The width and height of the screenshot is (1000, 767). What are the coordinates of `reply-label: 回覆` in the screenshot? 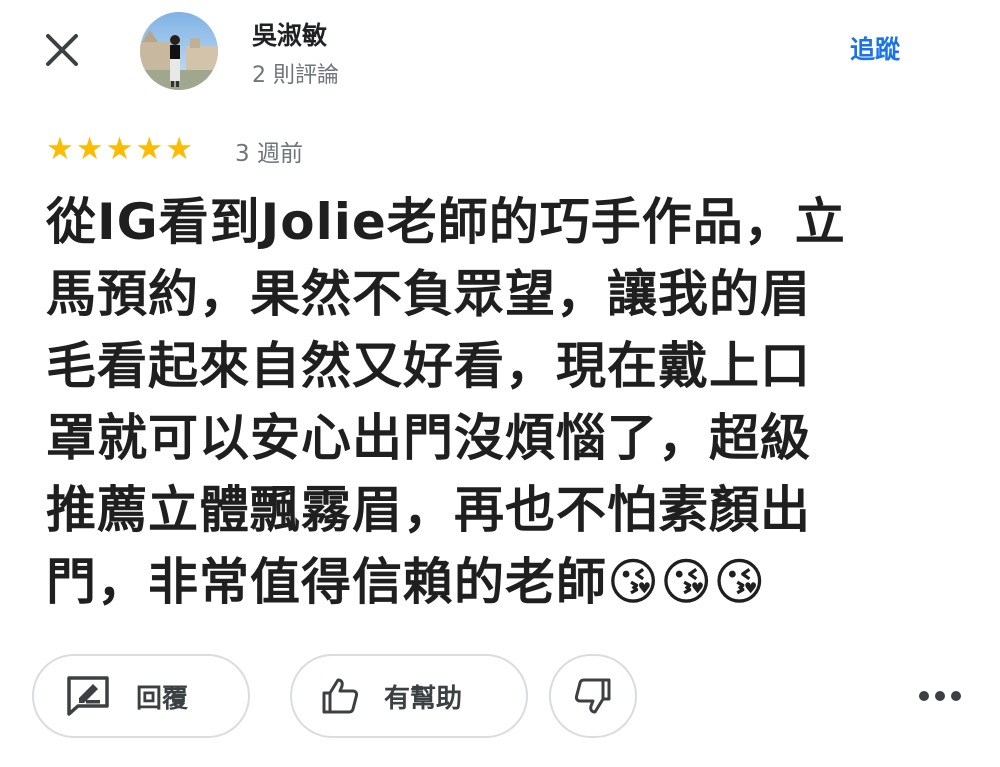 It's located at (162, 698).